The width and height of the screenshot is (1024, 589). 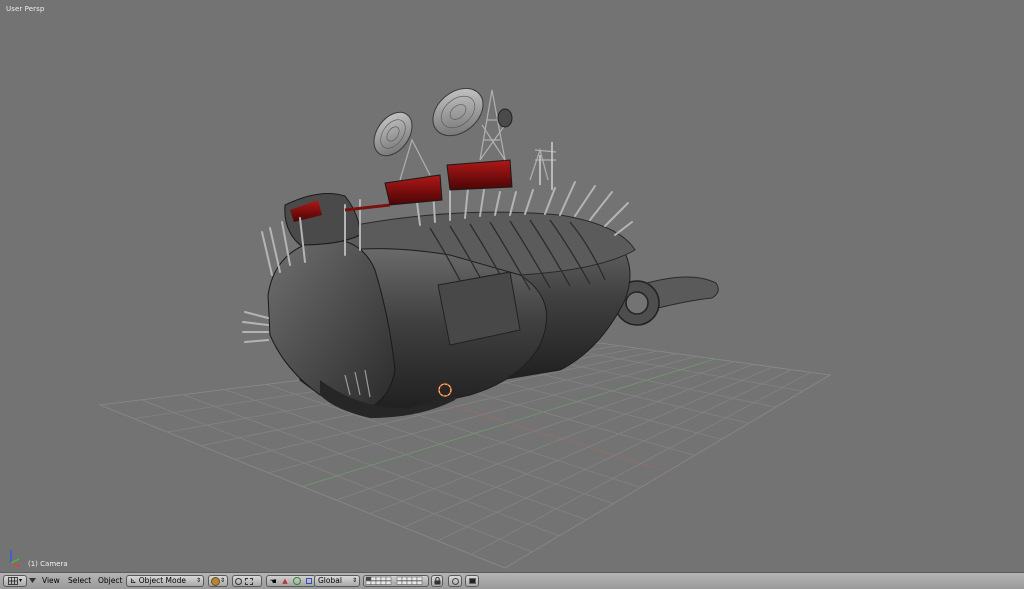 I want to click on grid-editor-icon, so click(x=13, y=581).